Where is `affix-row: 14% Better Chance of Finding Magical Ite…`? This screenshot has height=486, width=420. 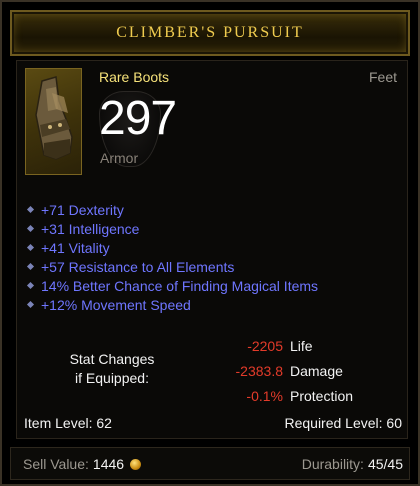
affix-row: 14% Better Chance of Finding Magical Ite… is located at coordinates (171, 285).